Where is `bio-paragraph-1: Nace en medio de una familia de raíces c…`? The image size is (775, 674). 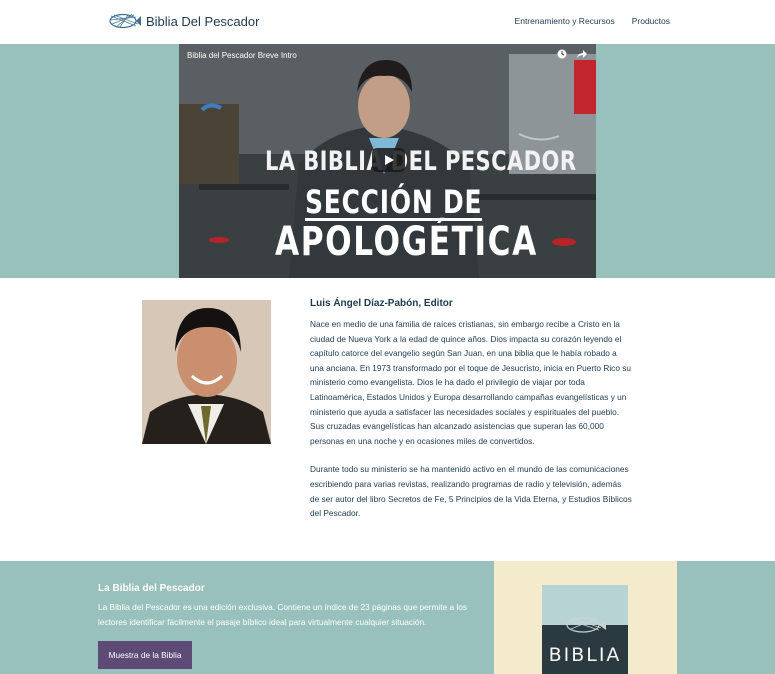 bio-paragraph-1: Nace en medio de una familia de raíces c… is located at coordinates (471, 382).